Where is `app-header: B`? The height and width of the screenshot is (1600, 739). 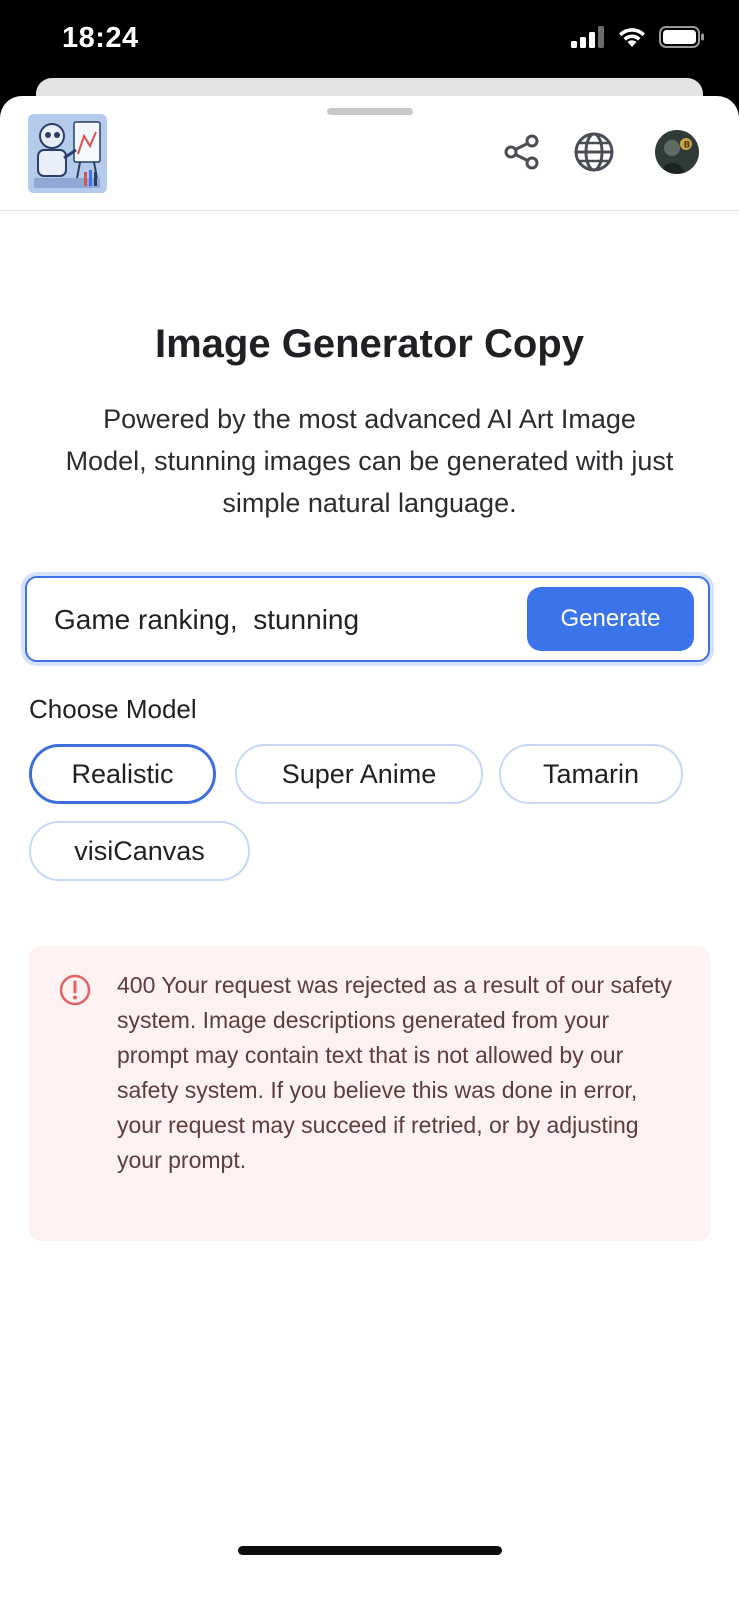
app-header: B is located at coordinates (369, 153).